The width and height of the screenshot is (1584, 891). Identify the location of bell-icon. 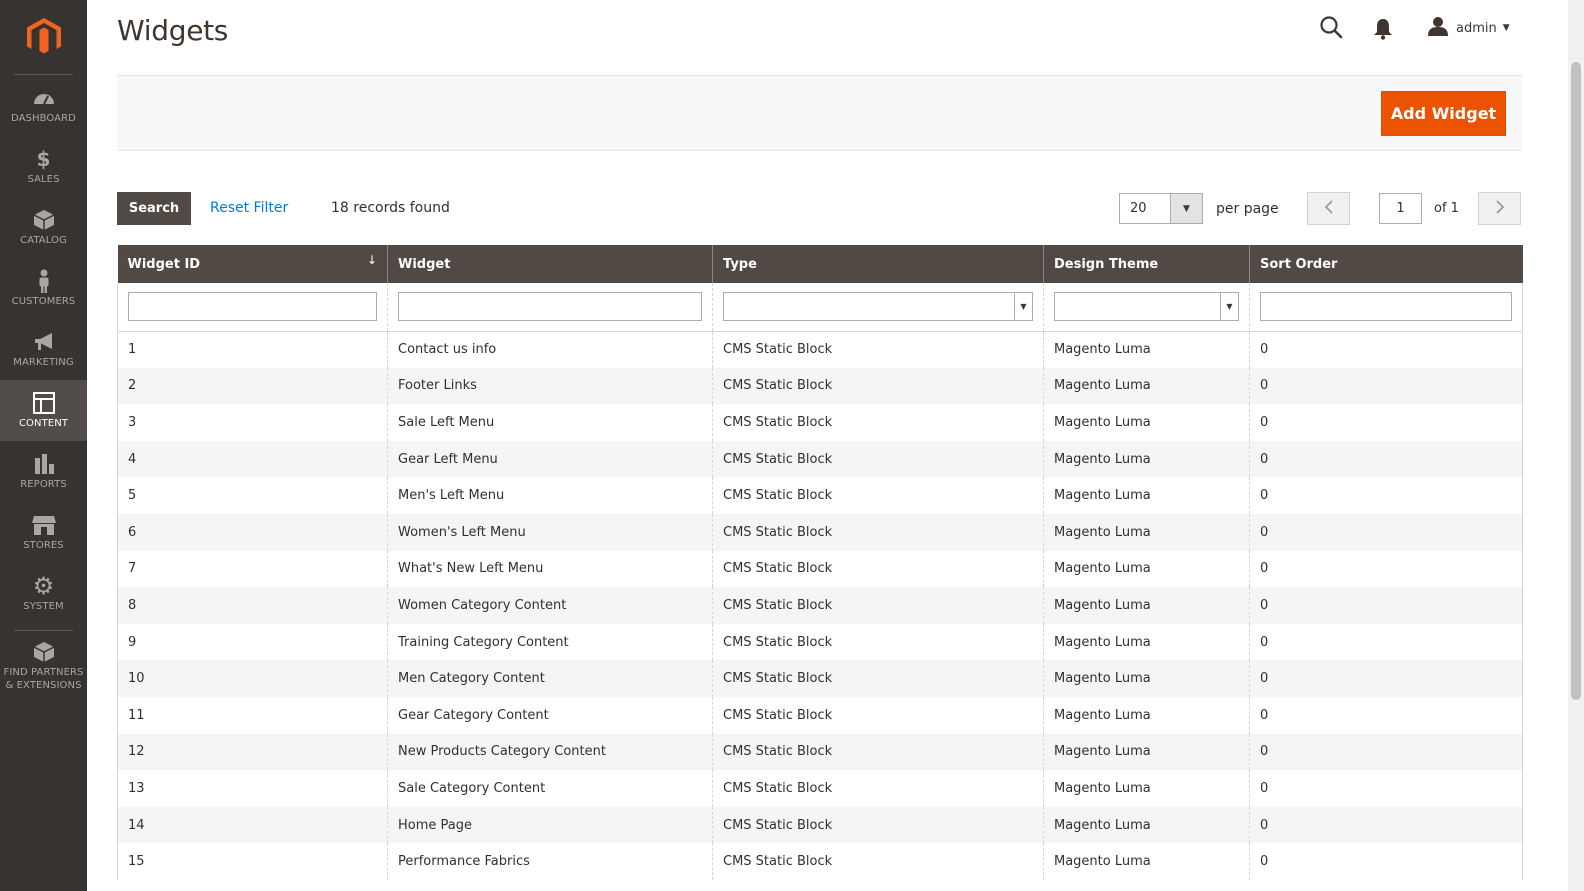
(1383, 31).